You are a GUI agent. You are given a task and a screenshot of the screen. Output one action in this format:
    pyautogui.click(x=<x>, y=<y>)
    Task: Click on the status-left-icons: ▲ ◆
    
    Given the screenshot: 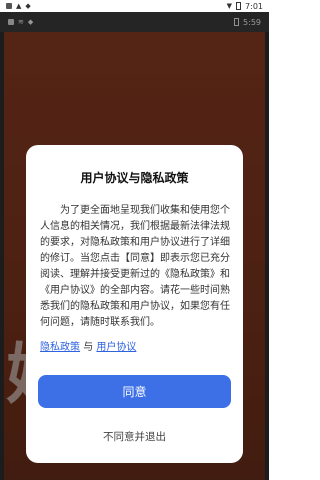 What is the action you would take?
    pyautogui.click(x=18, y=6)
    